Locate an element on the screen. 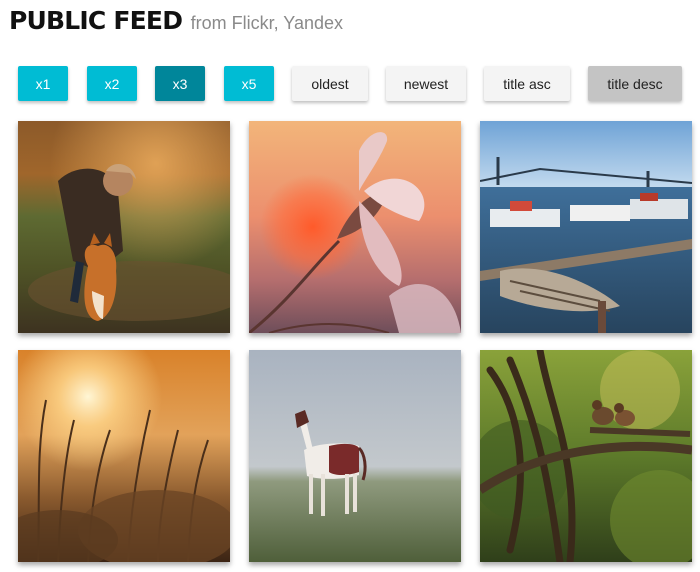 Image resolution: width=700 pixels, height=572 pixels. photo-horse-in-fog is located at coordinates (355, 456).